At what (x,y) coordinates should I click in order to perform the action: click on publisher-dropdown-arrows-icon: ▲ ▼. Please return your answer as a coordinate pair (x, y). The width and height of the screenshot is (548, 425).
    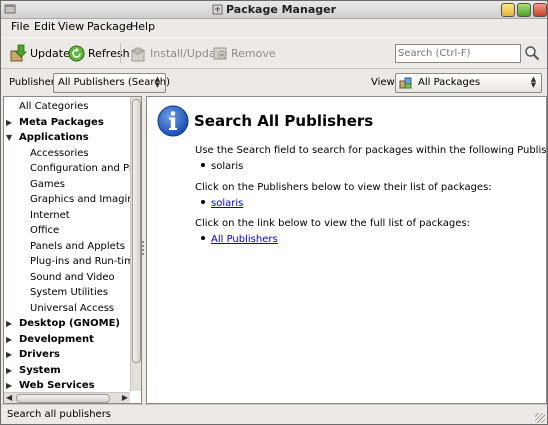
    Looking at the image, I should click on (157, 82).